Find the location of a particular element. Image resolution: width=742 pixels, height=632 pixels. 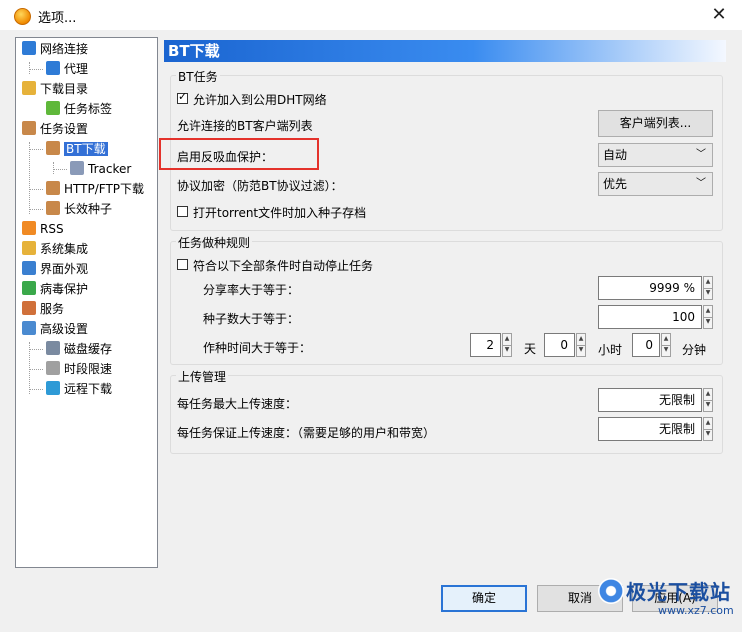

tree-item: RSS is located at coordinates (43, 229).